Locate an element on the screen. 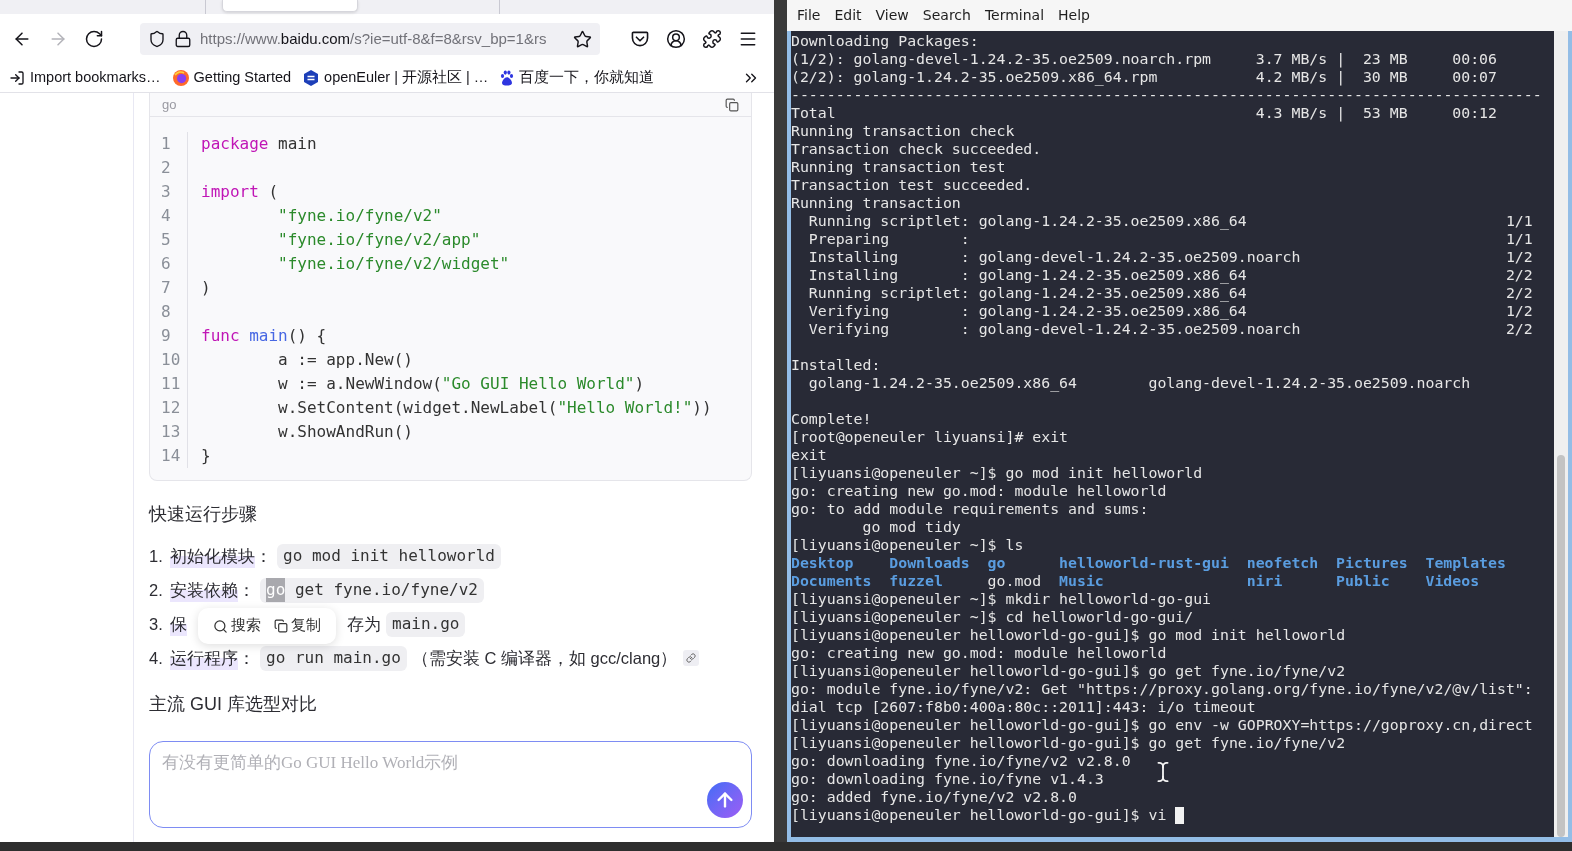 The image size is (1572, 851). code-line: import ( is located at coordinates (240, 191).